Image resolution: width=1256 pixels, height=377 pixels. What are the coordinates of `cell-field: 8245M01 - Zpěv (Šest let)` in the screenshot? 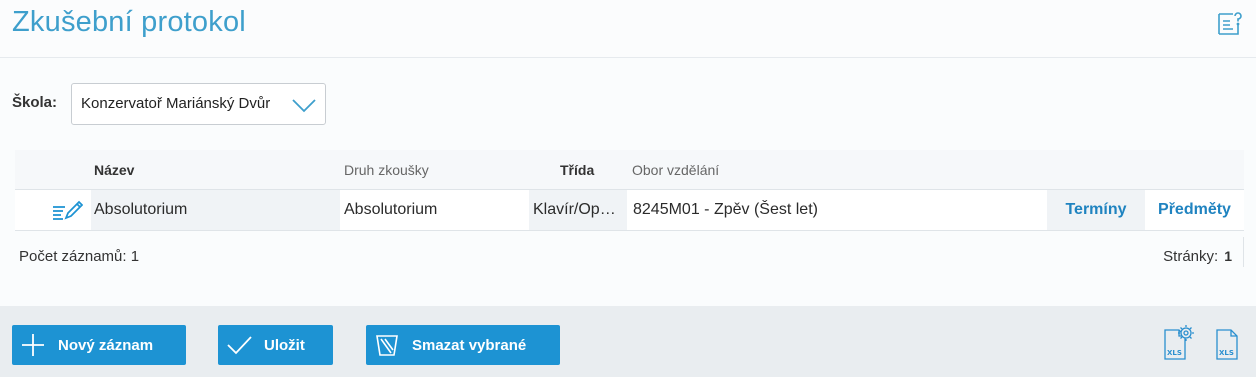 It's located at (725, 209).